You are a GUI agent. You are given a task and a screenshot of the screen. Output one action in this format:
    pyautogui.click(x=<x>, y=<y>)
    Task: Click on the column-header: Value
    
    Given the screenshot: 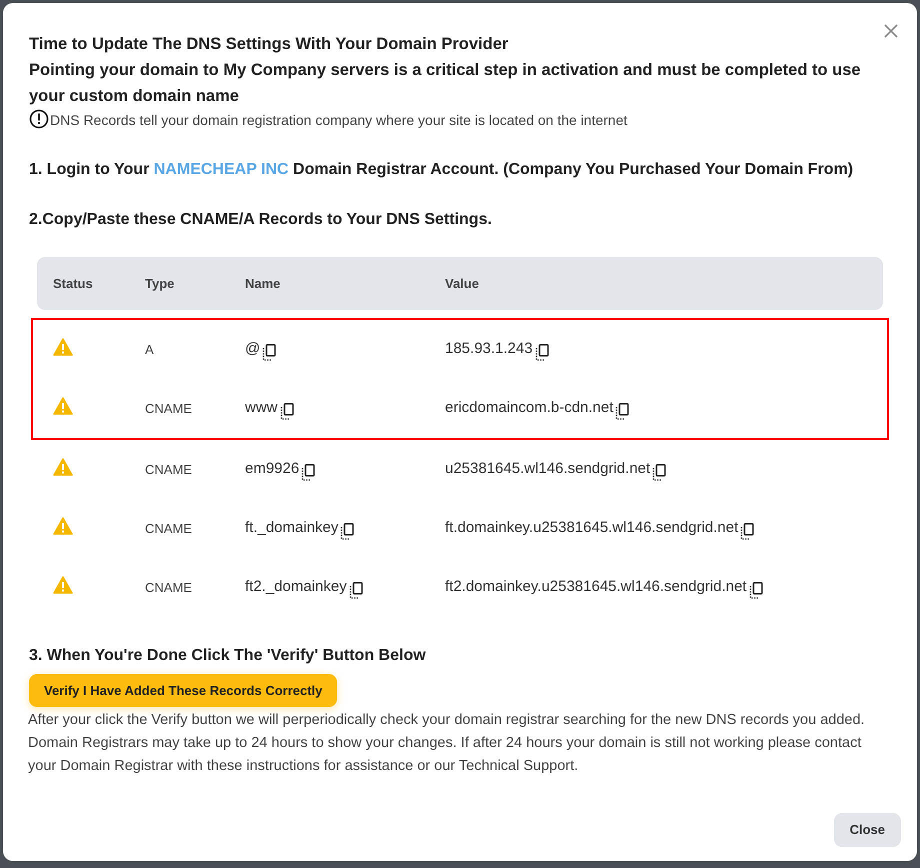 What is the action you would take?
    pyautogui.click(x=462, y=283)
    